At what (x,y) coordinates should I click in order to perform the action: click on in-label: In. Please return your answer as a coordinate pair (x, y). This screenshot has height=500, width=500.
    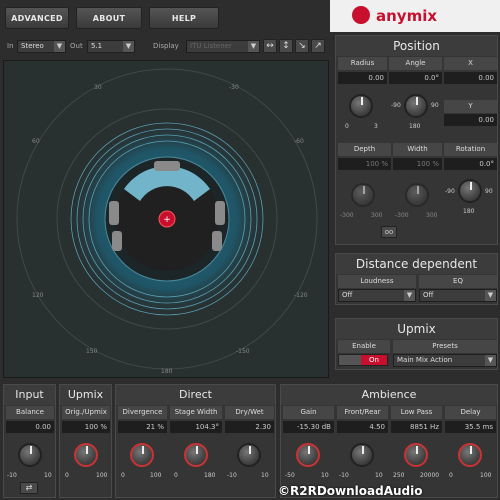
    Looking at the image, I should click on (10, 46).